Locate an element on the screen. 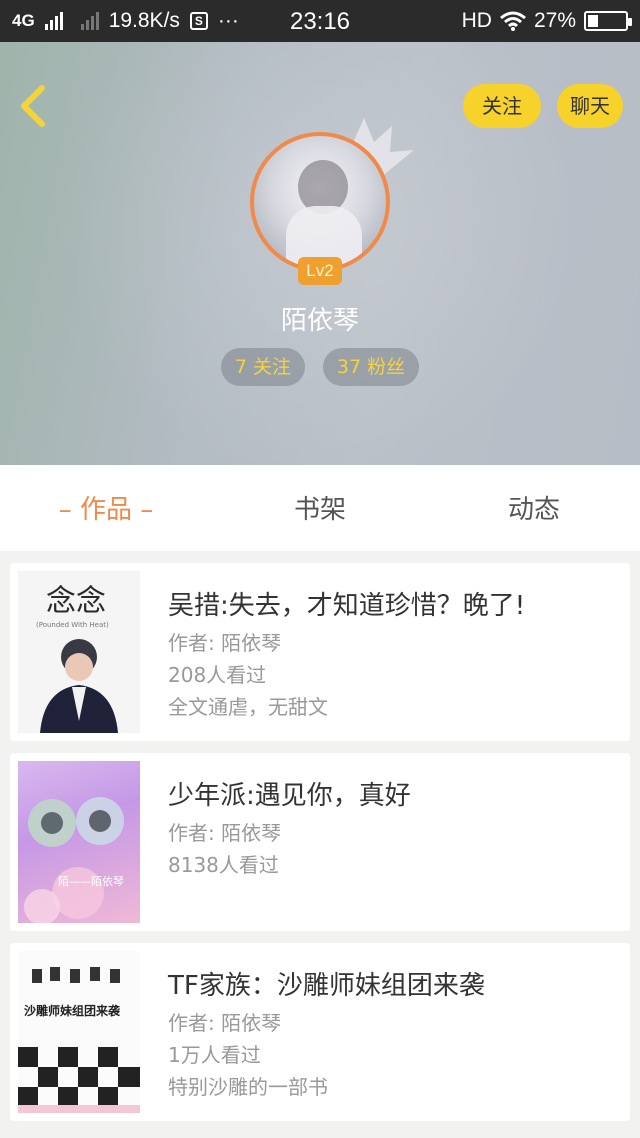  clock: 23:16 is located at coordinates (320, 21).